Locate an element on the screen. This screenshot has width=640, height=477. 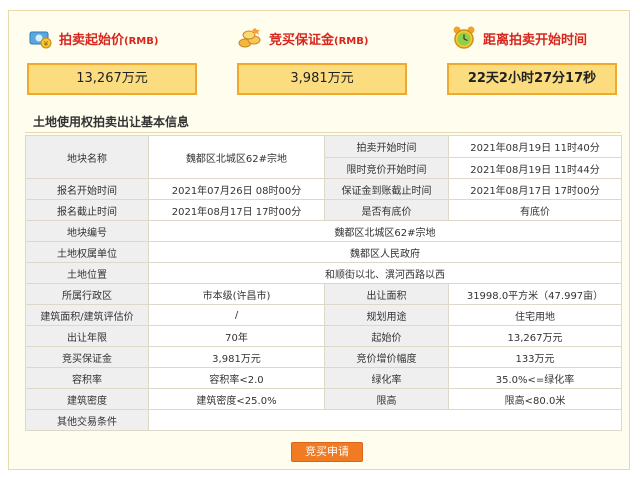
table-row: 地块编号 魏都区北城区62#宗地 is located at coordinates (323, 231).